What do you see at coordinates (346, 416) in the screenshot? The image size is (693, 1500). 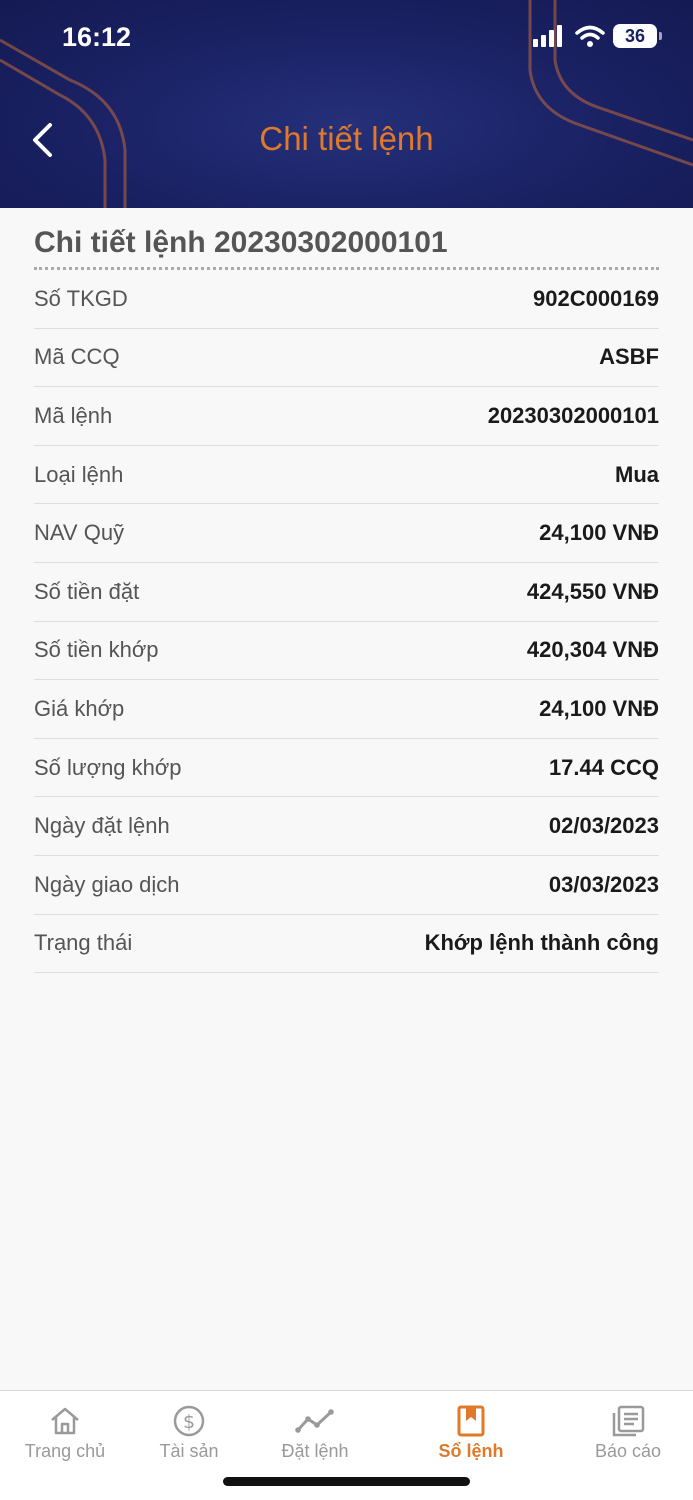 I see `detail-row: Mã lệnh 20230302000101` at bounding box center [346, 416].